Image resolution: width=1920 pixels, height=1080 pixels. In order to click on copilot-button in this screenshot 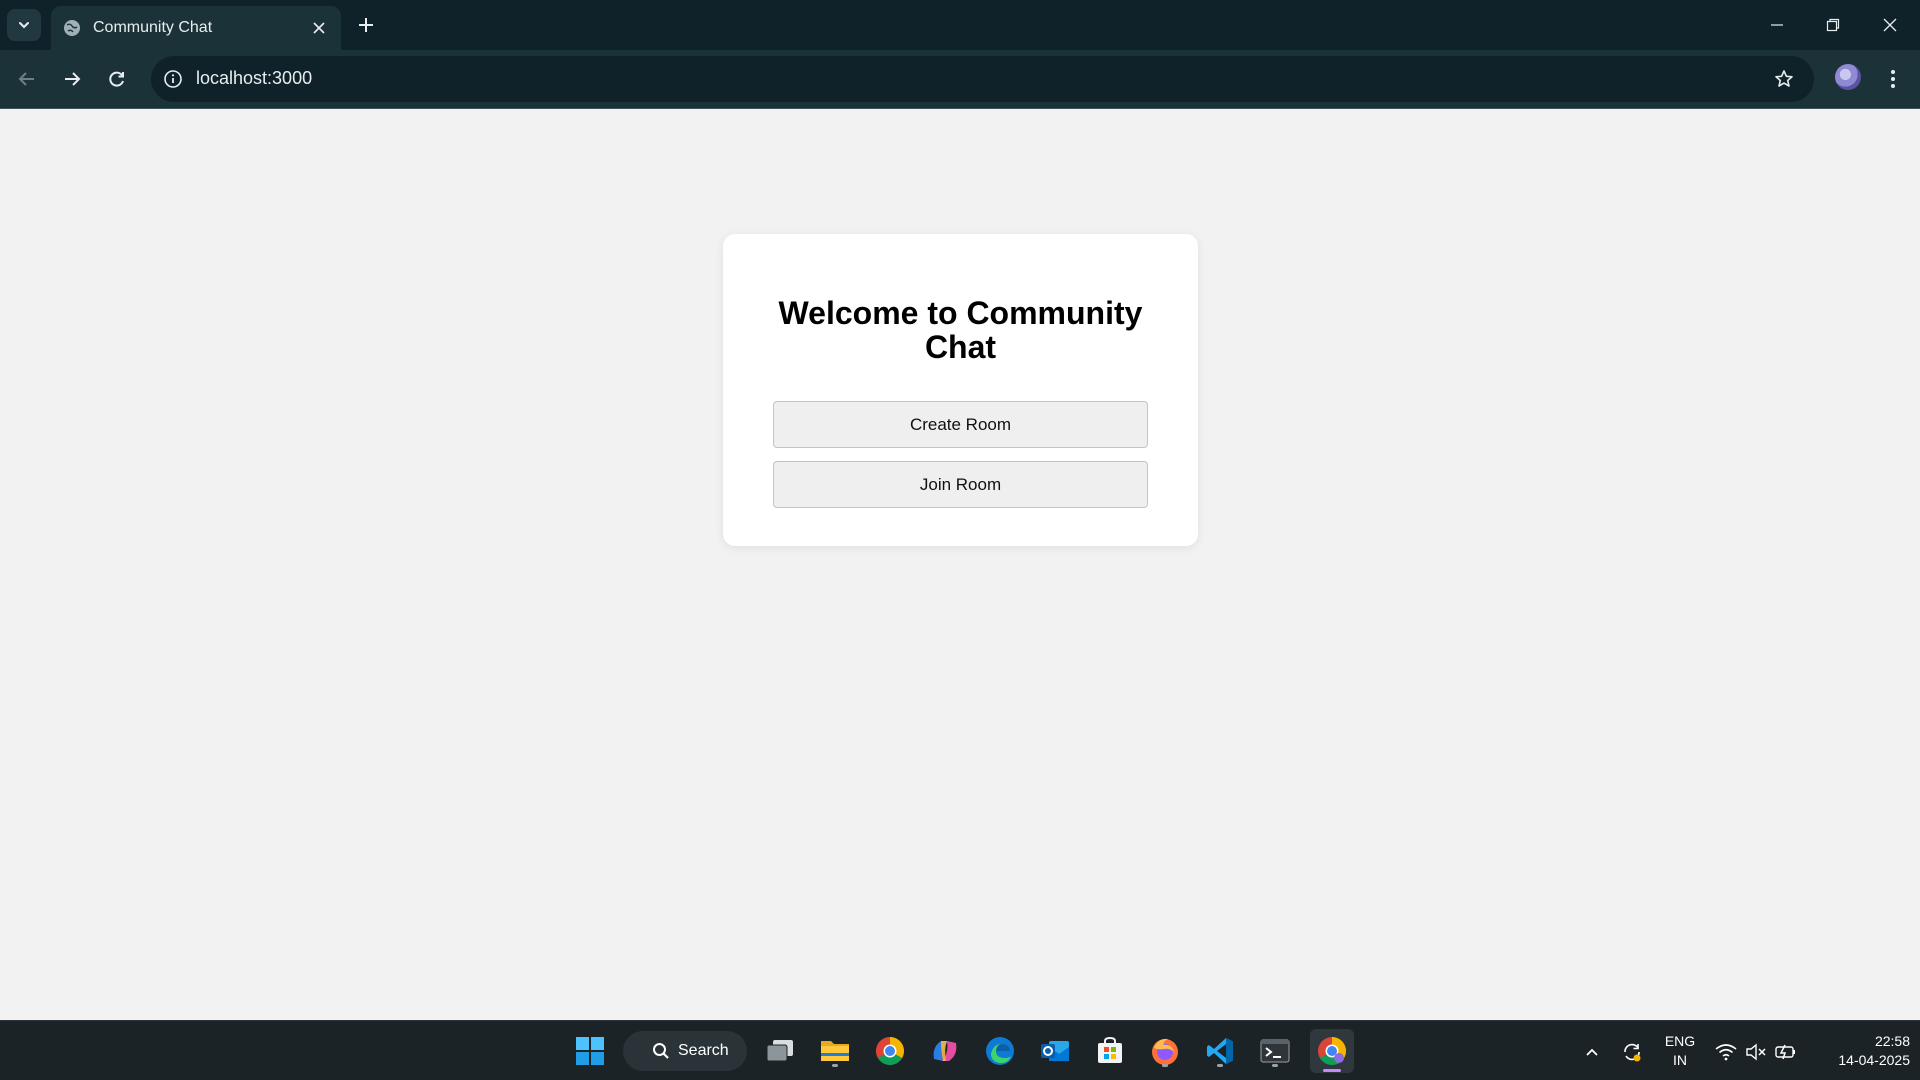, I will do `click(945, 1051)`.